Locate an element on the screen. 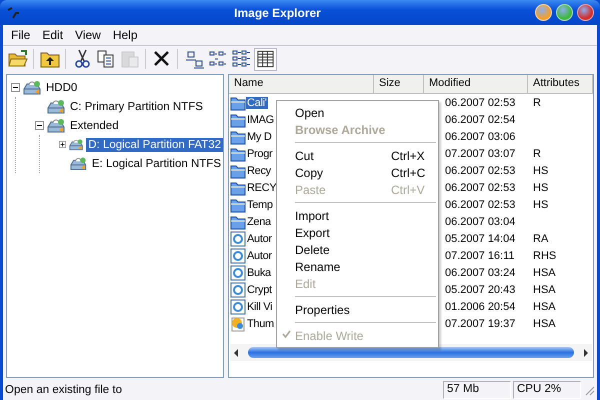  modified-cell-text: 05.2007 14:04 is located at coordinates (480, 238).